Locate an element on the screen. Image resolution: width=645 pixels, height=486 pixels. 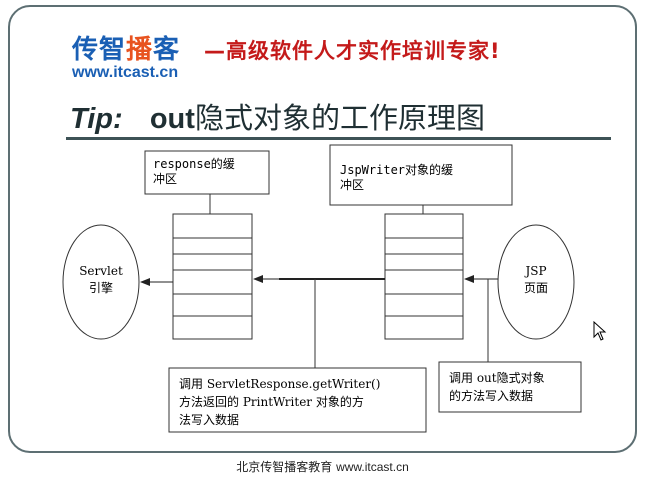
itcast-logo: 传智播客 www.itcast.cn is located at coordinates (126, 55).